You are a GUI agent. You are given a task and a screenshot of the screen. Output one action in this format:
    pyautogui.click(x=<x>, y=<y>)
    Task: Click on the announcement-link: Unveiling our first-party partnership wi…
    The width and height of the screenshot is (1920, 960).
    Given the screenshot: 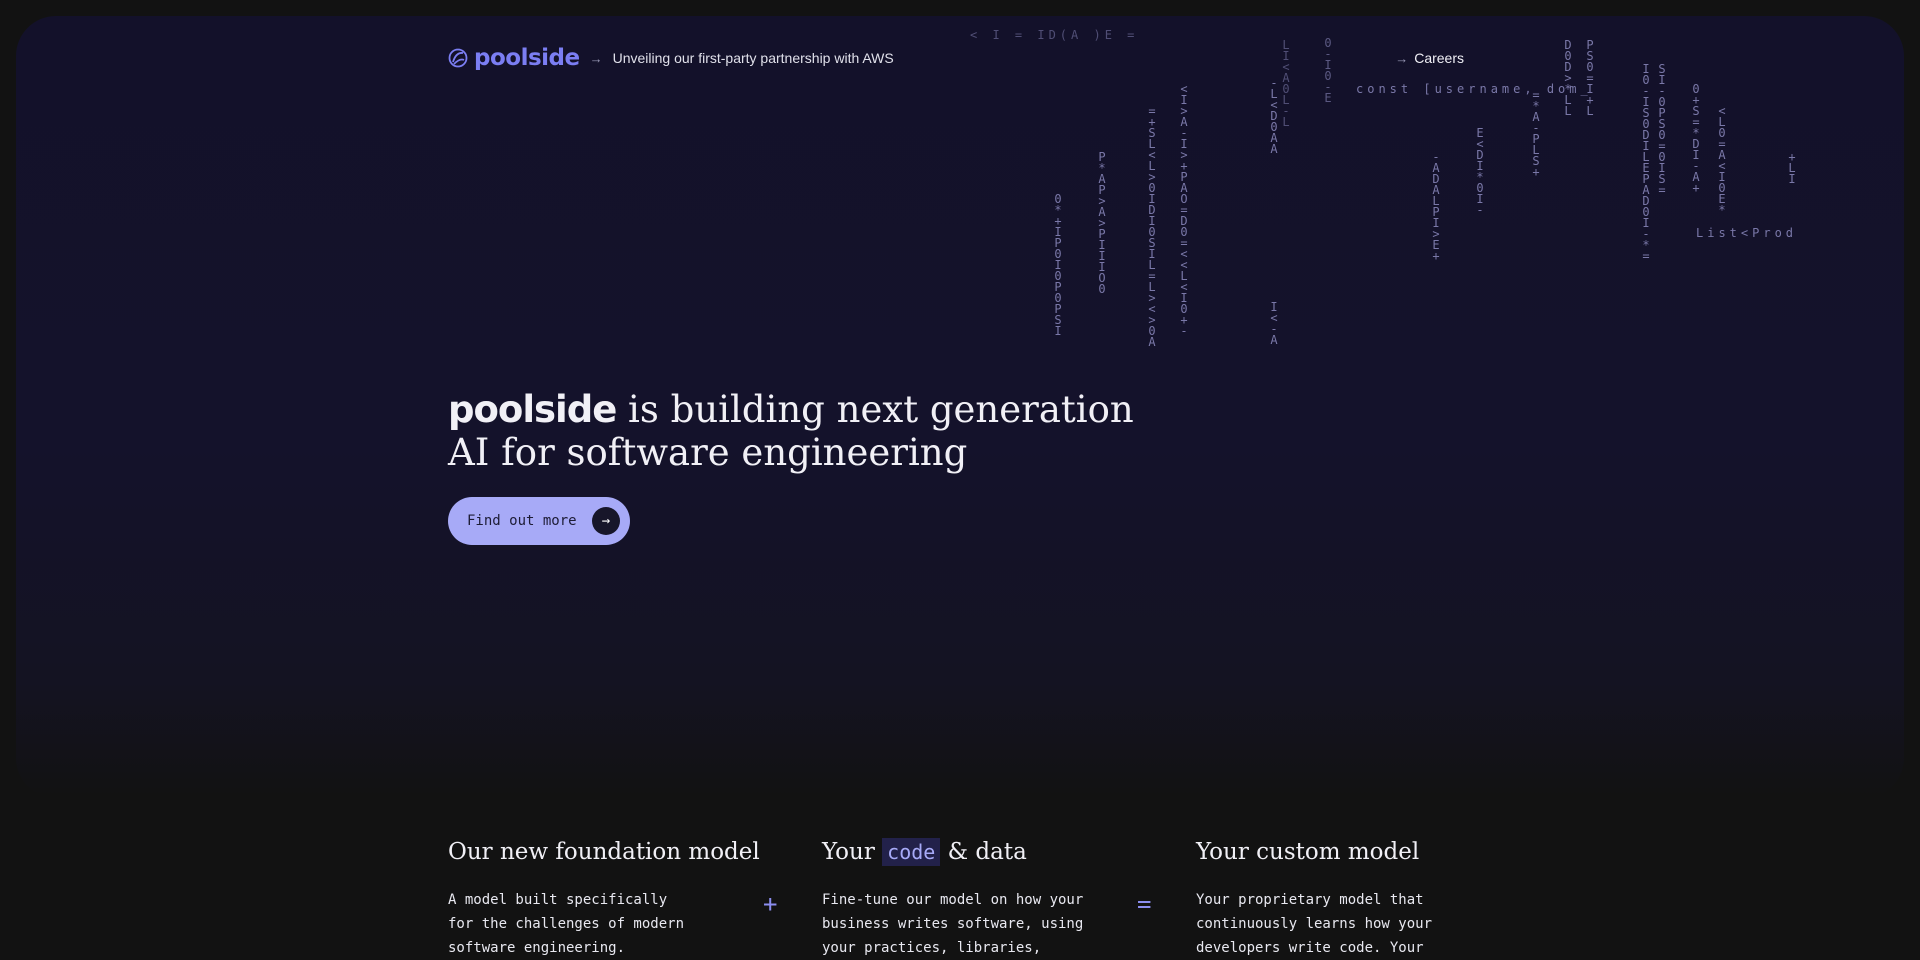 What is the action you would take?
    pyautogui.click(x=753, y=58)
    